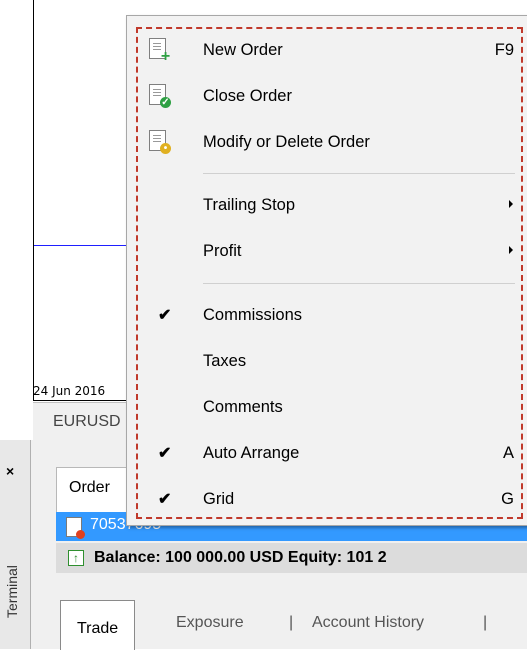  What do you see at coordinates (159, 51) in the screenshot?
I see `new-order-icon: +` at bounding box center [159, 51].